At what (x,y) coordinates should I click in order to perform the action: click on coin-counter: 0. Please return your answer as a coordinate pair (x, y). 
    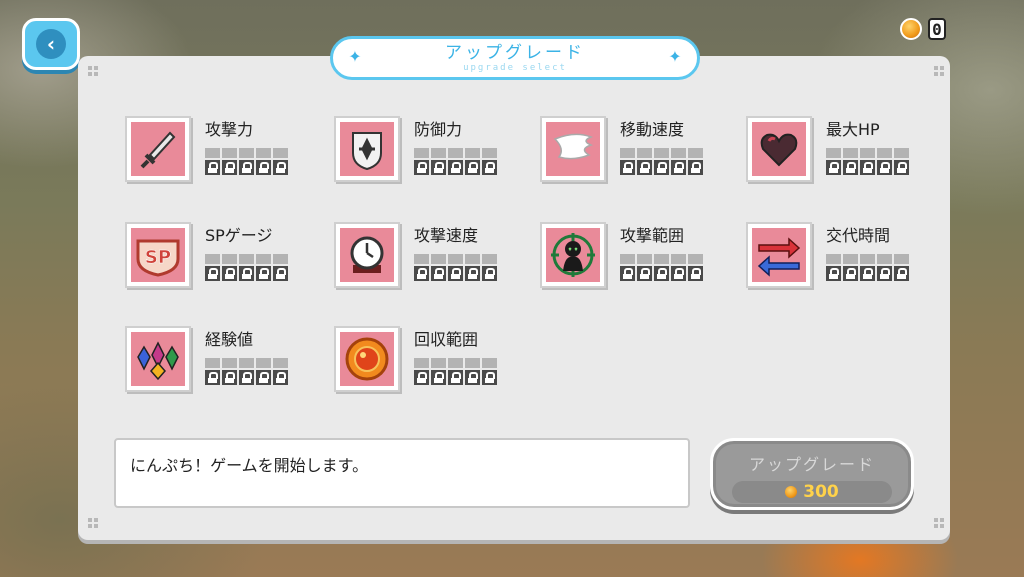
    Looking at the image, I should click on (923, 29).